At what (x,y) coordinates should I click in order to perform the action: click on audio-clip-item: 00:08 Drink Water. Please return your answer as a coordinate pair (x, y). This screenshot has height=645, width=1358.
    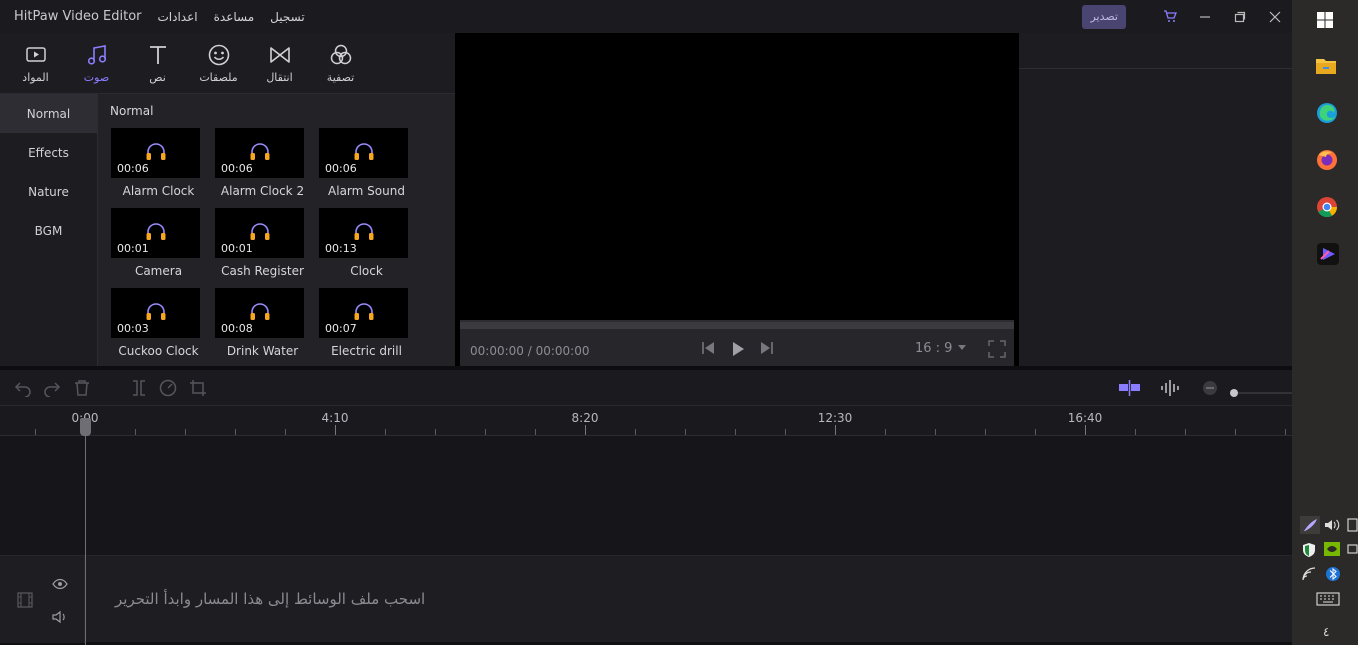
    Looking at the image, I should click on (264, 323).